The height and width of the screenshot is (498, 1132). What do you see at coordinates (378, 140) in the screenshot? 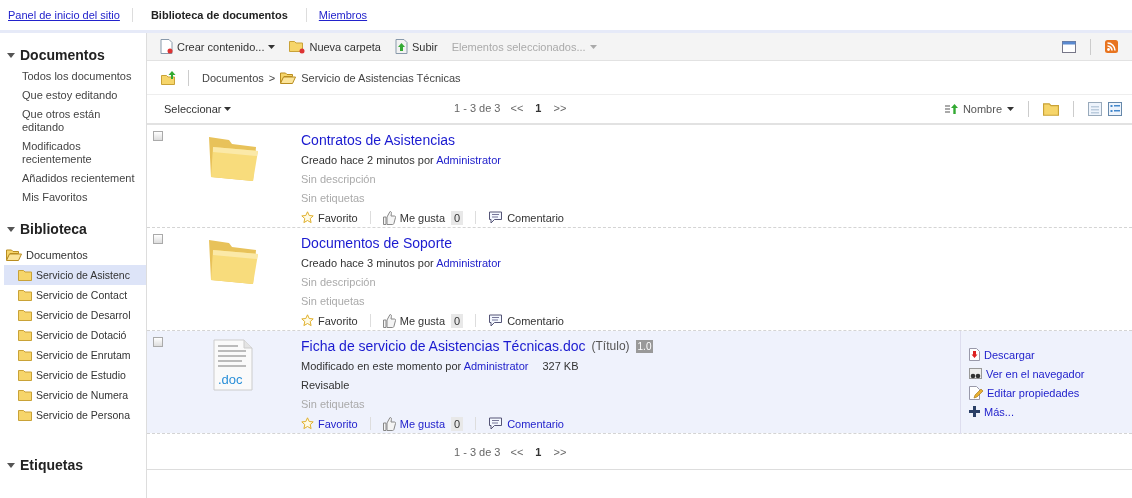
I see `item-title-link: Contratos de Asistencias` at bounding box center [378, 140].